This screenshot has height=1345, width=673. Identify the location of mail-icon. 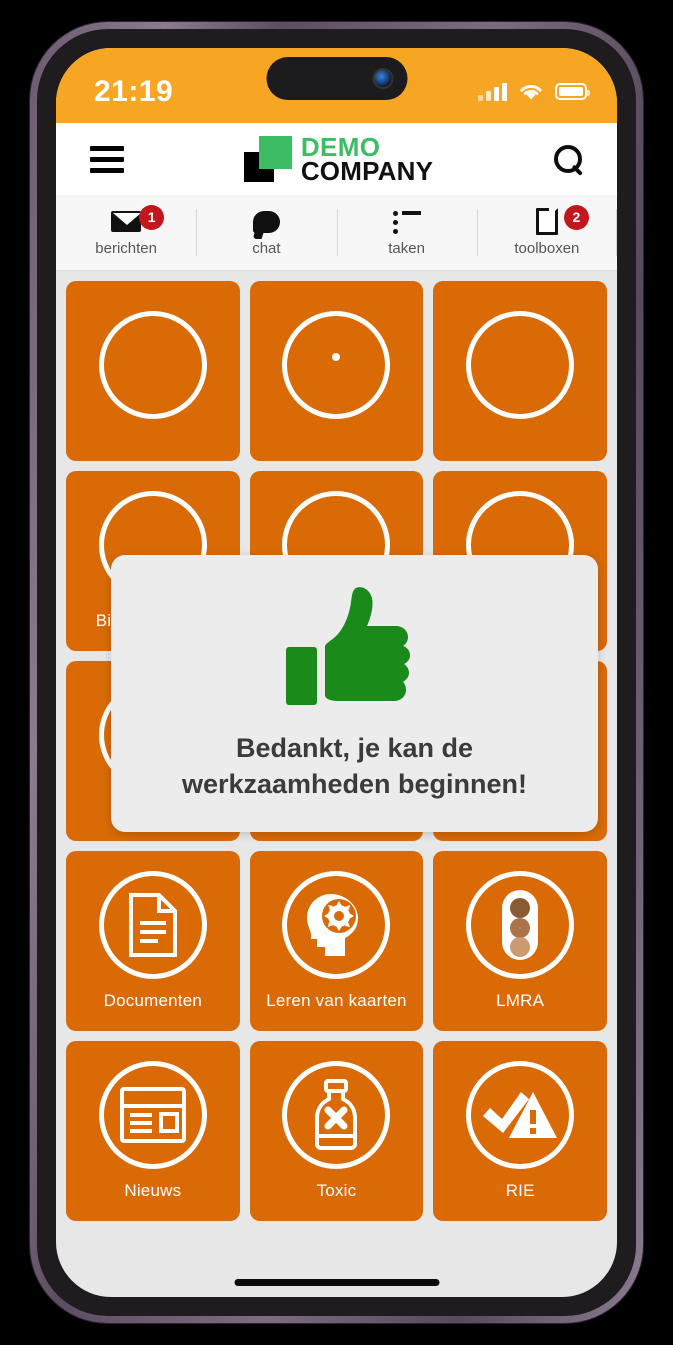
(126, 221).